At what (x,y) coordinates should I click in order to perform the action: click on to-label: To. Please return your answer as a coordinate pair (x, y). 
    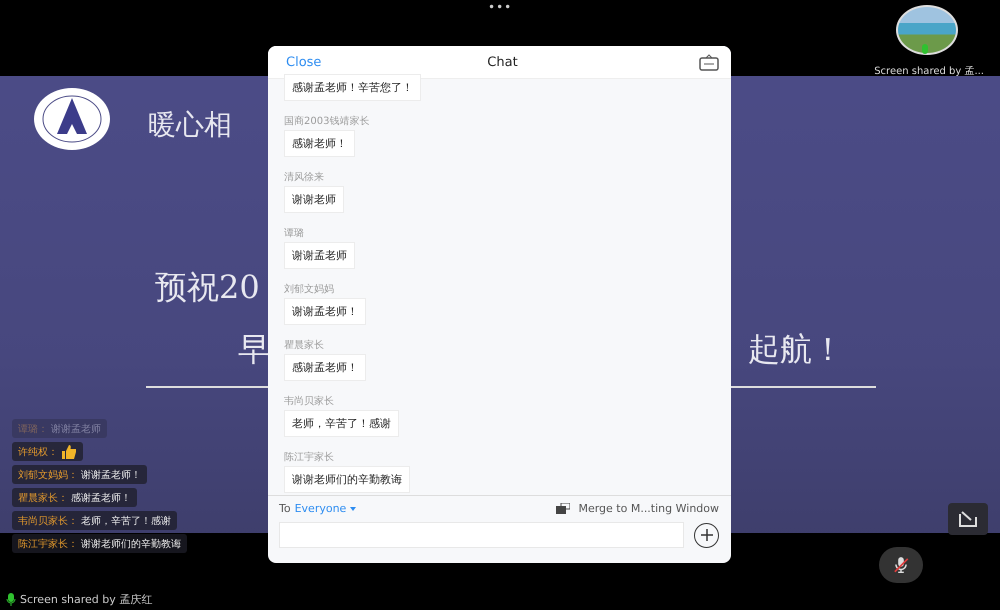
    Looking at the image, I should click on (285, 508).